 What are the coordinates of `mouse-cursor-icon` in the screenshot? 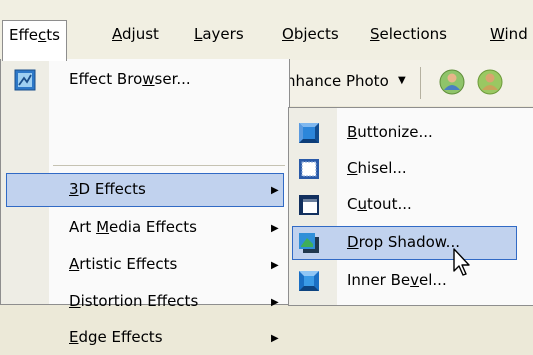 It's located at (461, 262).